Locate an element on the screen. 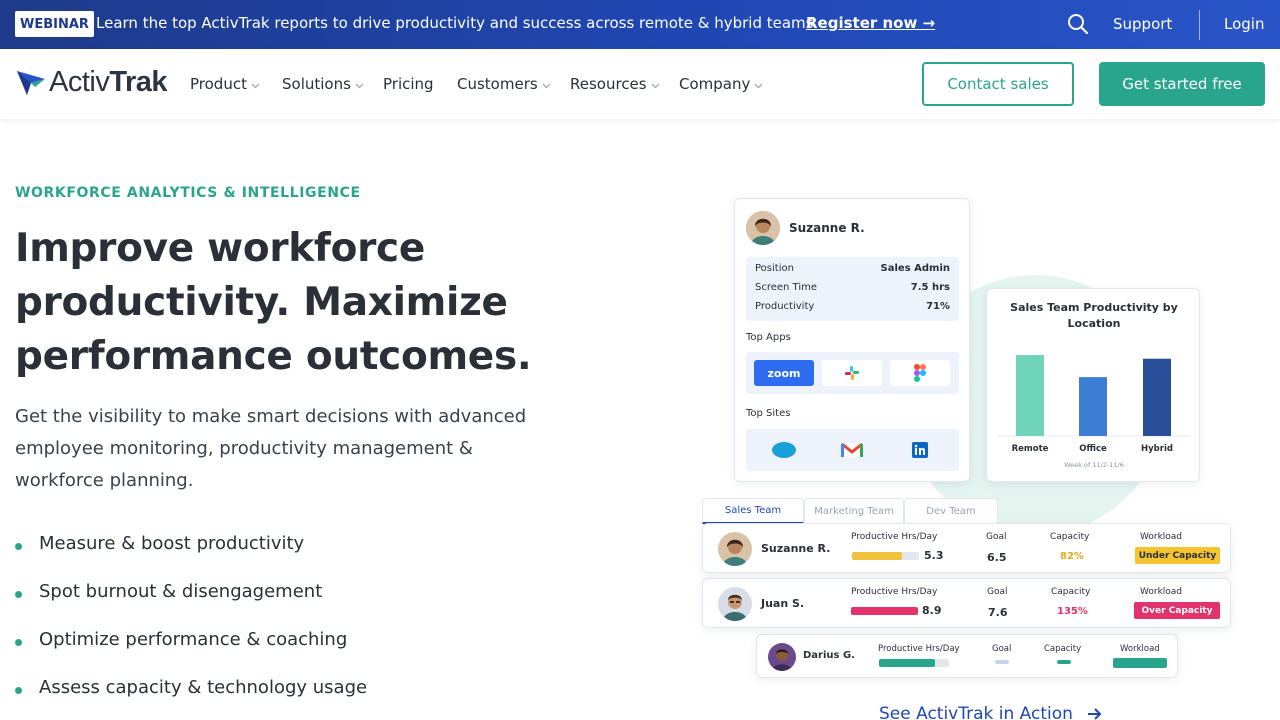 Image resolution: width=1280 pixels, height=720 pixels. status-badge: Over Capacity is located at coordinates (1177, 610).